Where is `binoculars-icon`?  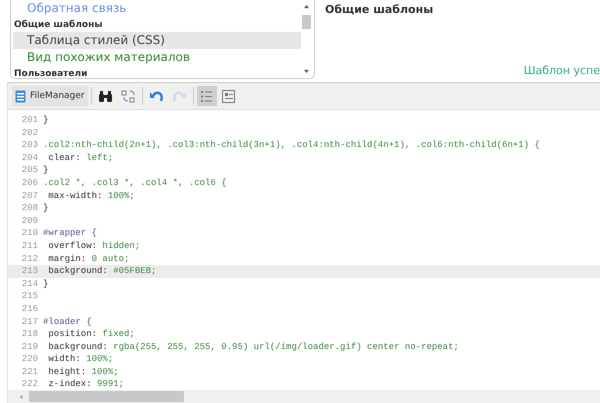 binoculars-icon is located at coordinates (105, 96).